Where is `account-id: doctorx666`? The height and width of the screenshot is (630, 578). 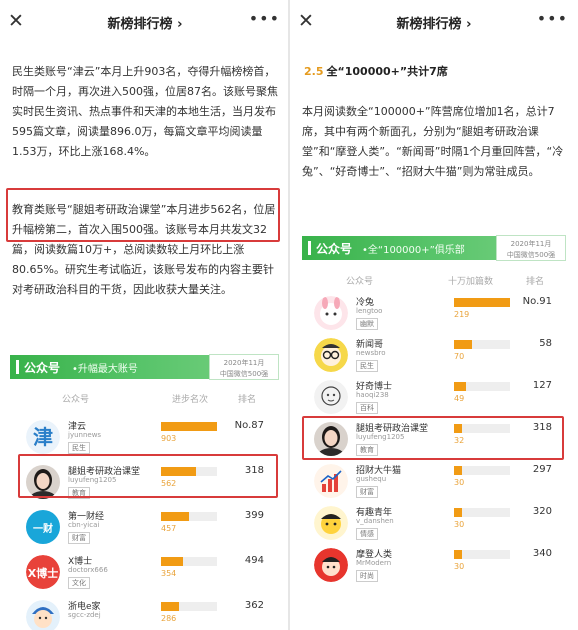 account-id: doctorx666 is located at coordinates (88, 570).